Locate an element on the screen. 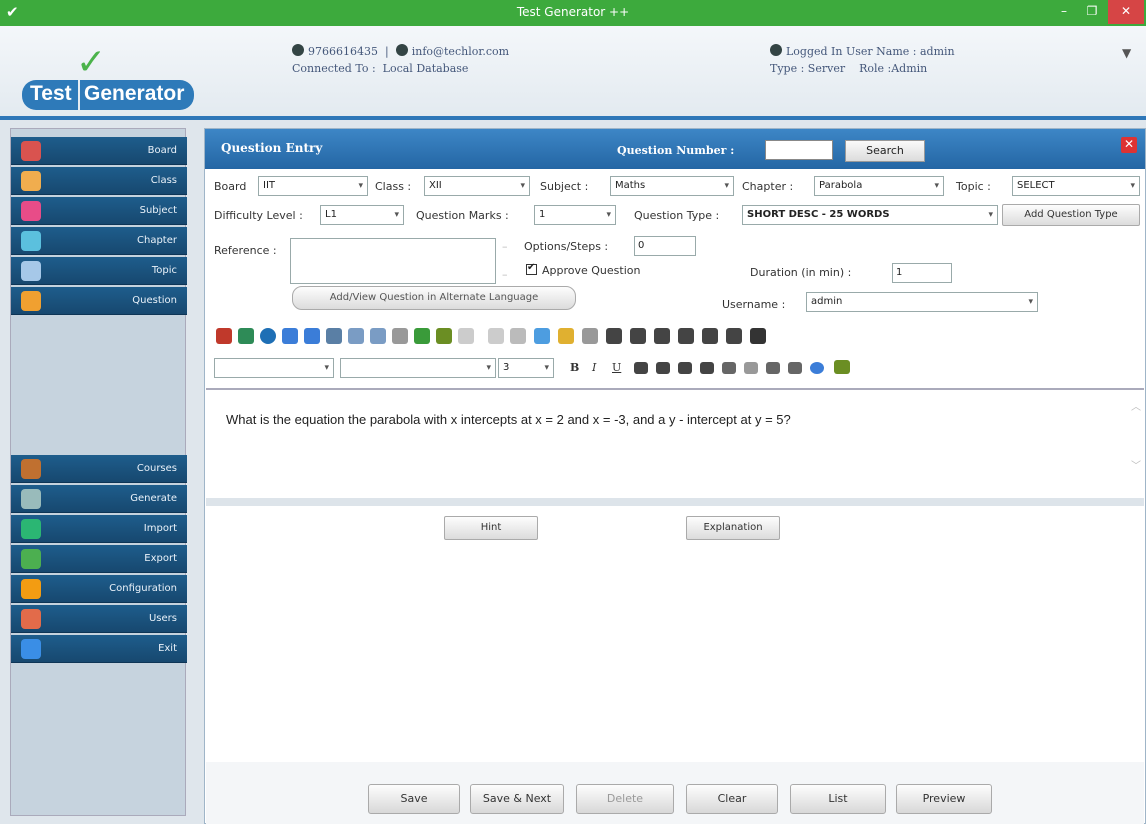  sidebar-item-subject: Subject is located at coordinates (99, 211).